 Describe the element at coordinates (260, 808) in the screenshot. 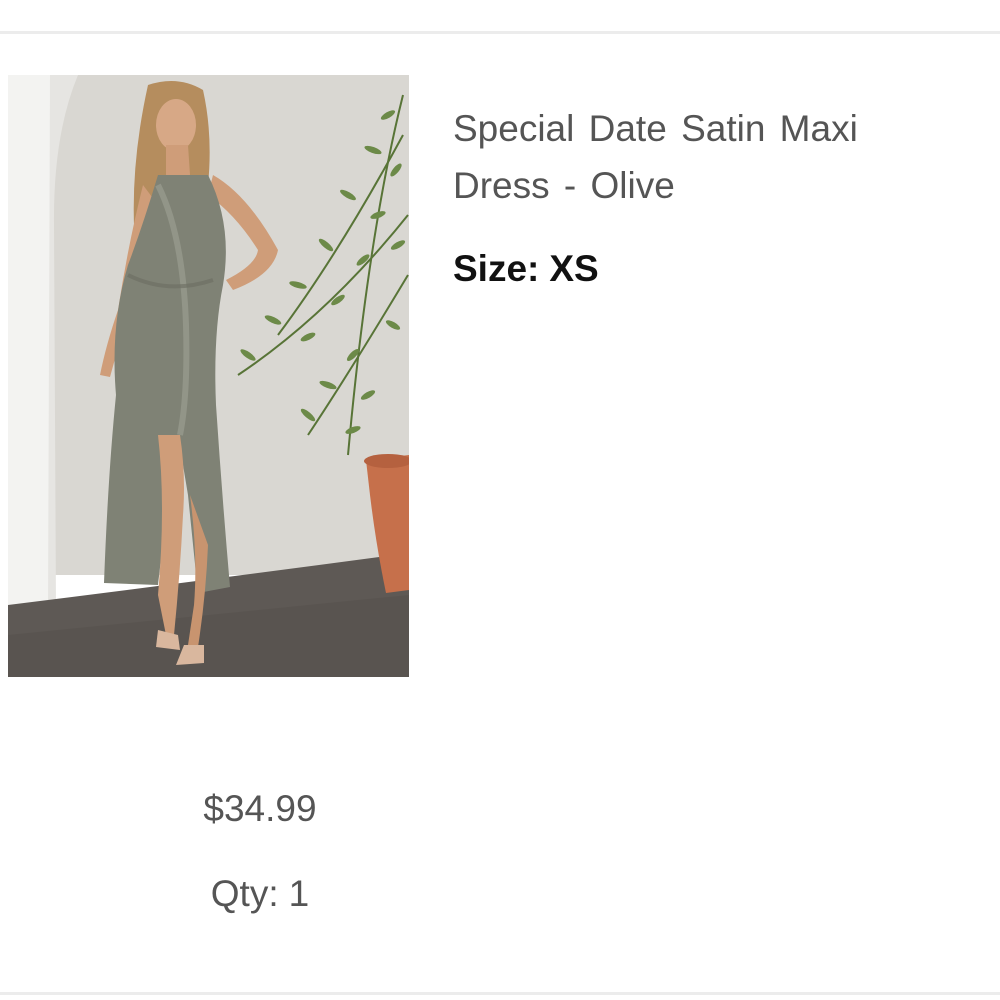

I see `price: $34.99` at that location.